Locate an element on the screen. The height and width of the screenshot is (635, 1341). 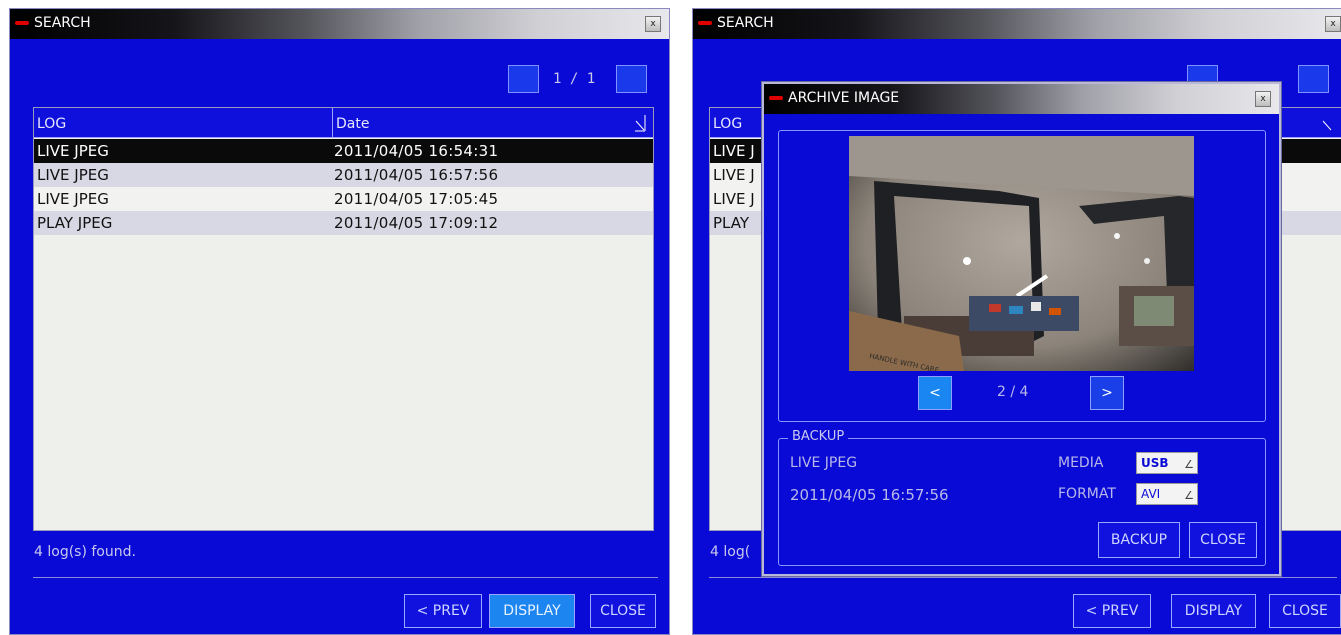
next-image-button: > is located at coordinates (1107, 393).